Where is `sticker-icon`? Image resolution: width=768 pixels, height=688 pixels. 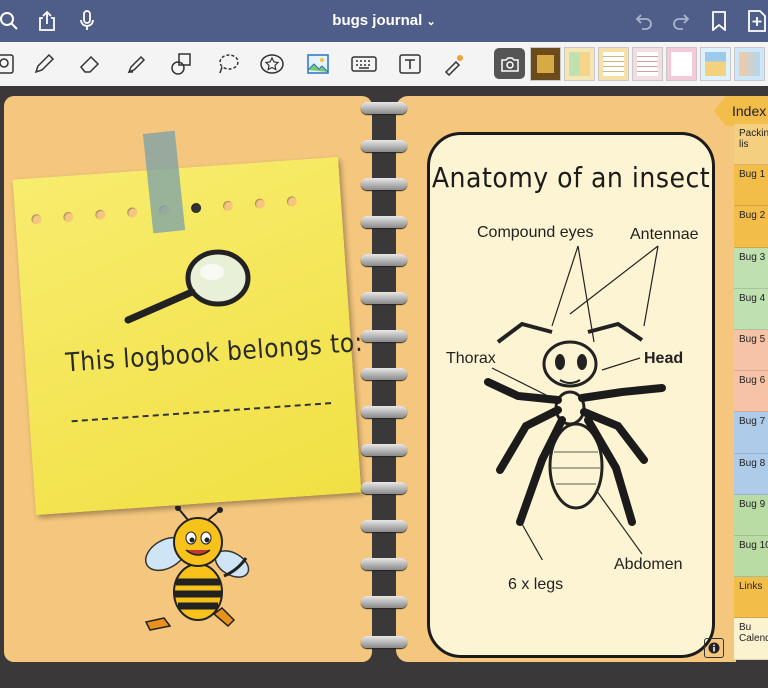 sticker-icon is located at coordinates (272, 64).